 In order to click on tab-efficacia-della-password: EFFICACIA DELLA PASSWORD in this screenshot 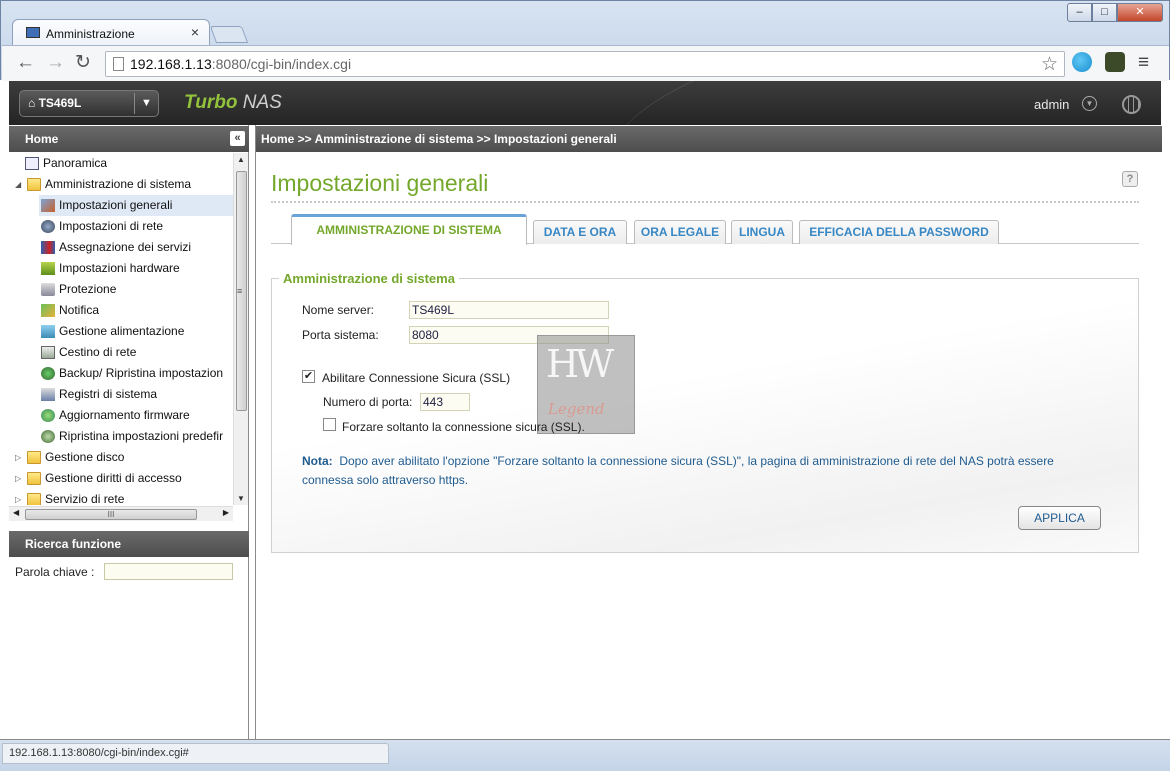, I will do `click(899, 232)`.